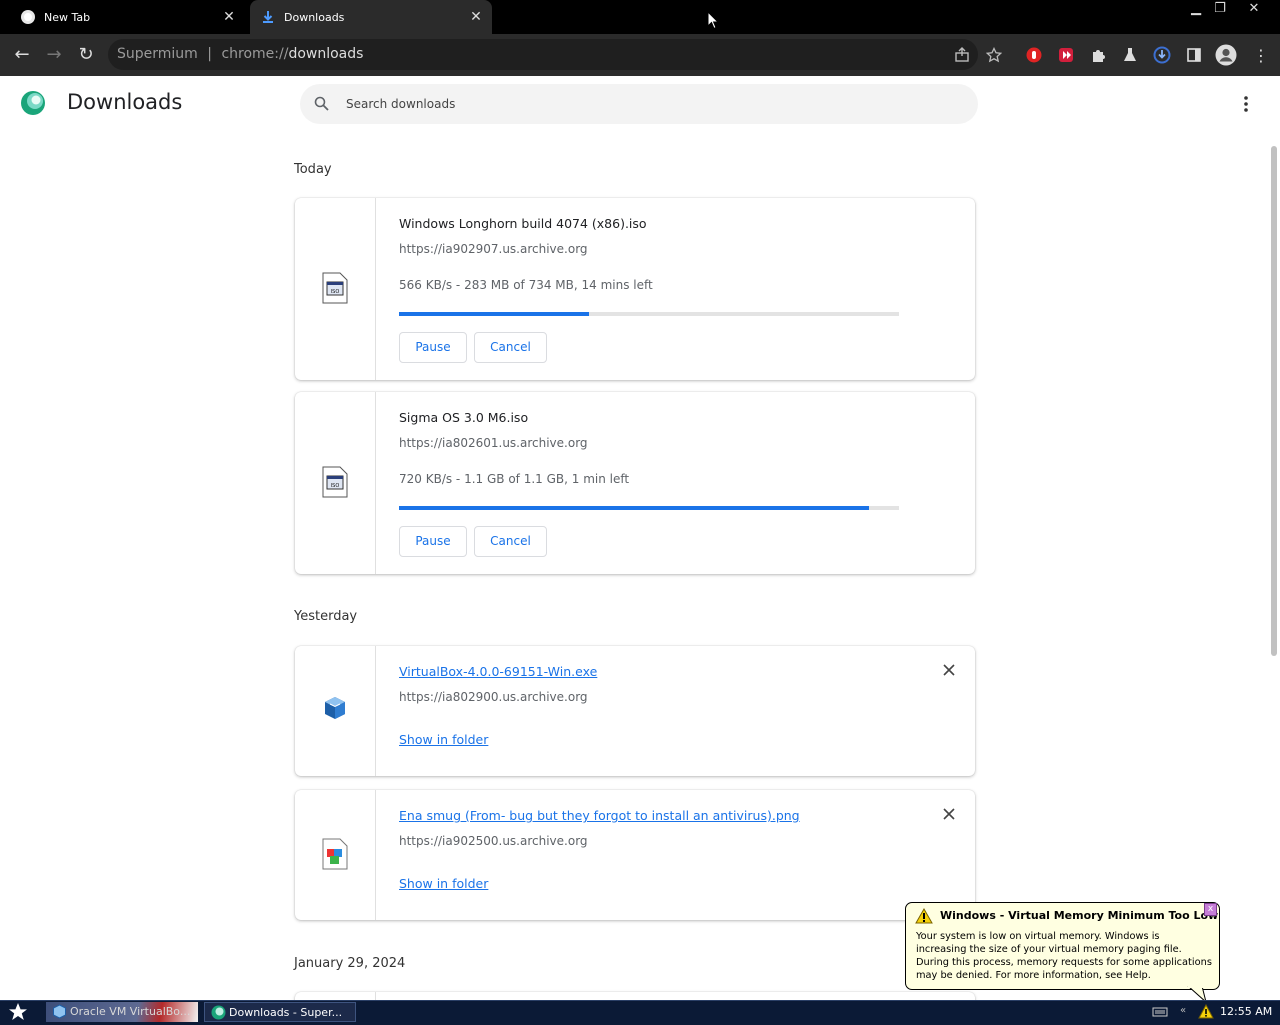 The width and height of the screenshot is (1280, 1025). What do you see at coordinates (54, 55) in the screenshot?
I see `forward-icon: →` at bounding box center [54, 55].